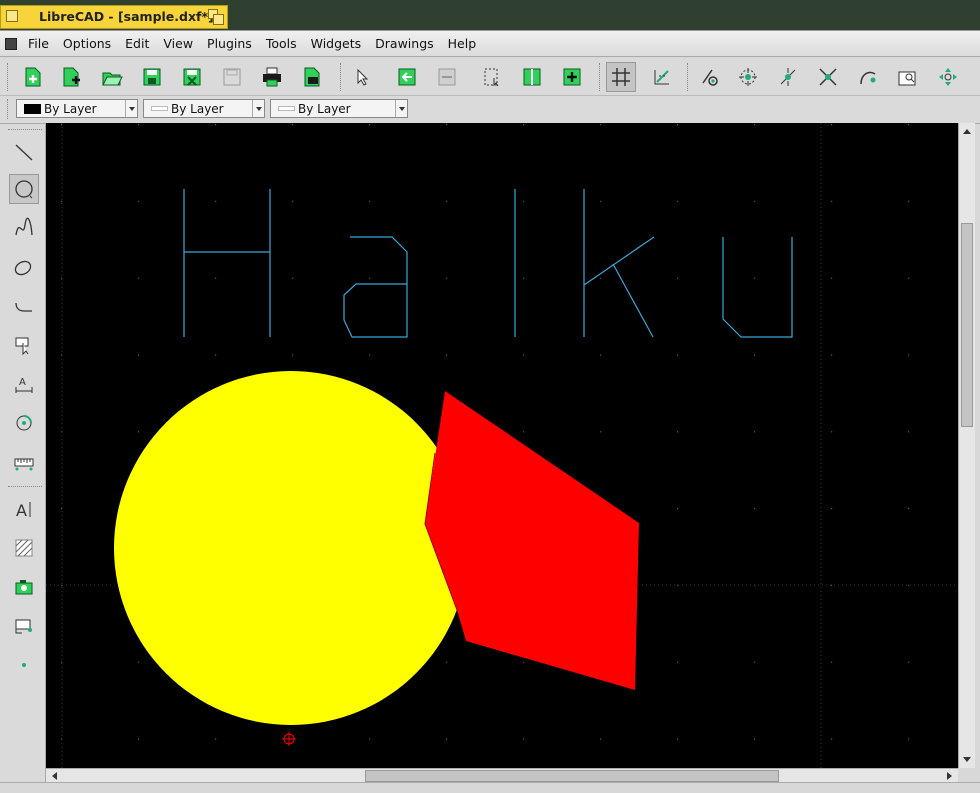 The image size is (980, 793). What do you see at coordinates (25, 129) in the screenshot?
I see `toolbox-grip` at bounding box center [25, 129].